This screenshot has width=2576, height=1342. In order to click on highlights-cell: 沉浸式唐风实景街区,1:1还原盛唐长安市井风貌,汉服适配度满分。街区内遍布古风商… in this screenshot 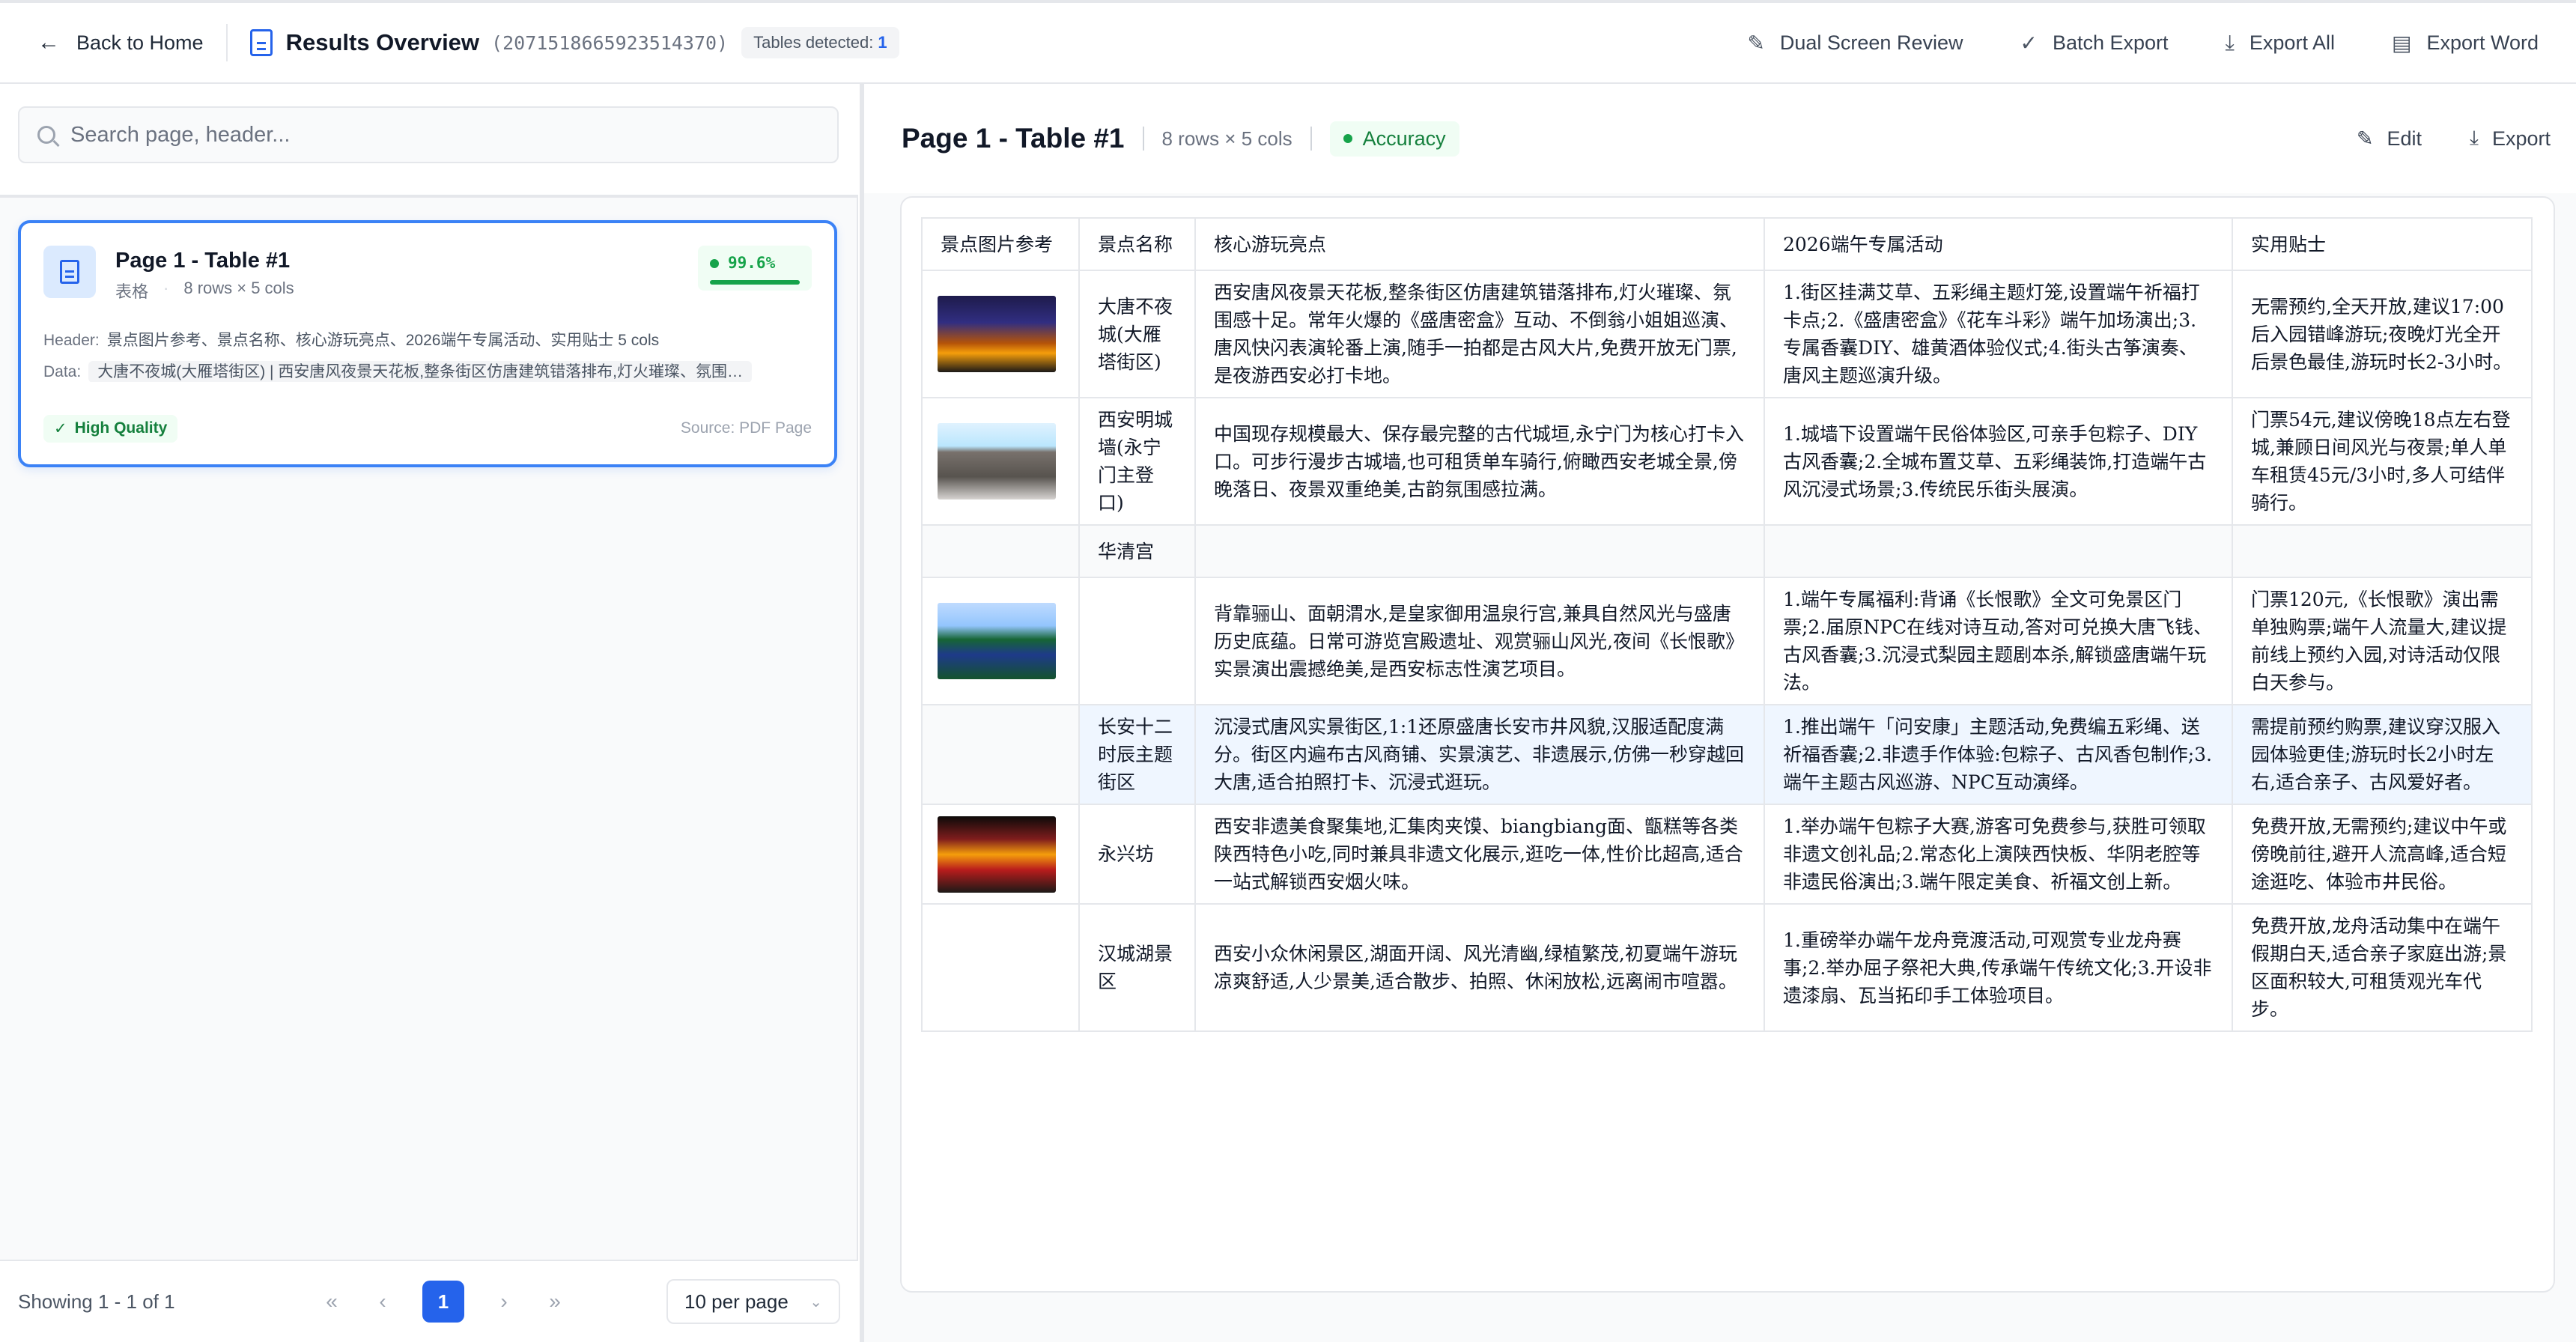, I will do `click(1479, 755)`.